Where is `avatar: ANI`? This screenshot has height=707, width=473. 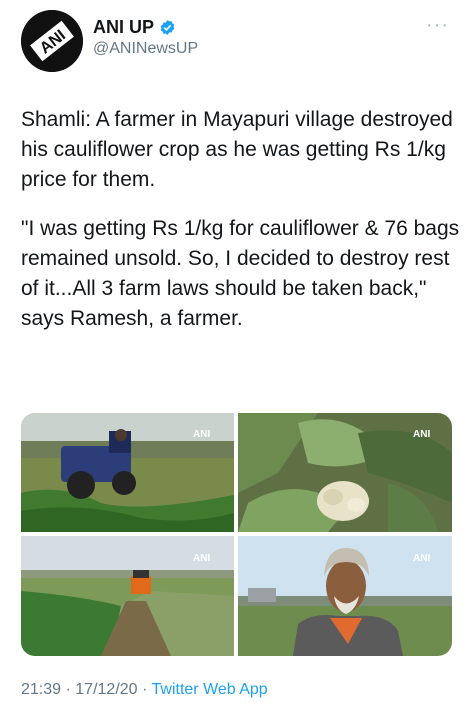 avatar: ANI is located at coordinates (52, 41).